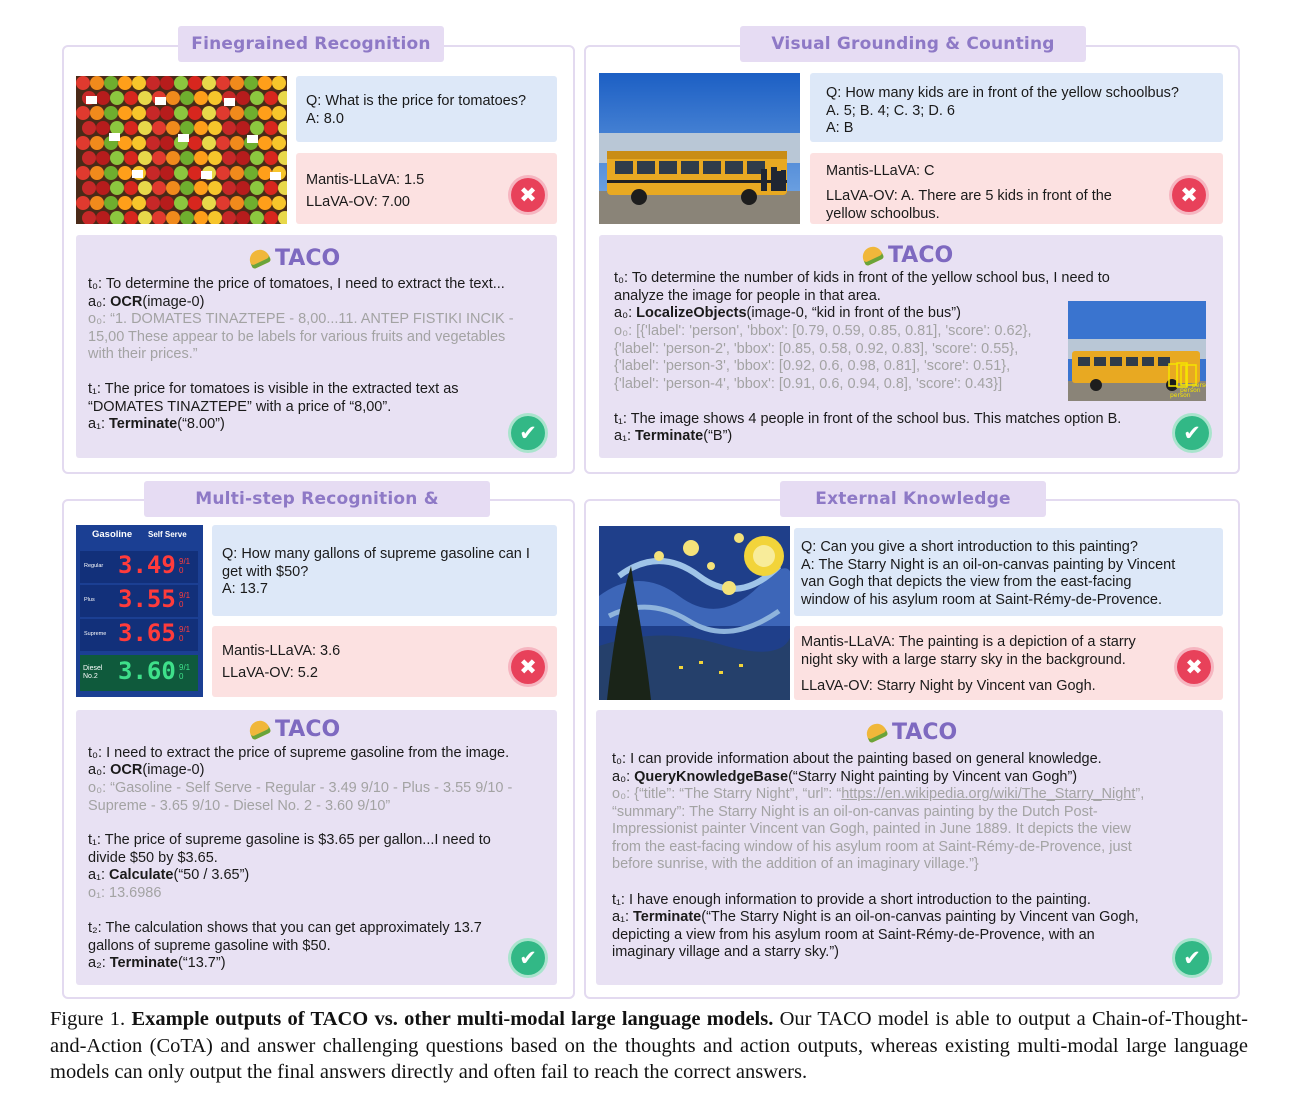  Describe the element at coordinates (169, 875) in the screenshot. I see `action-1: a₁: Calculate(“50 / 3.65”)` at that location.